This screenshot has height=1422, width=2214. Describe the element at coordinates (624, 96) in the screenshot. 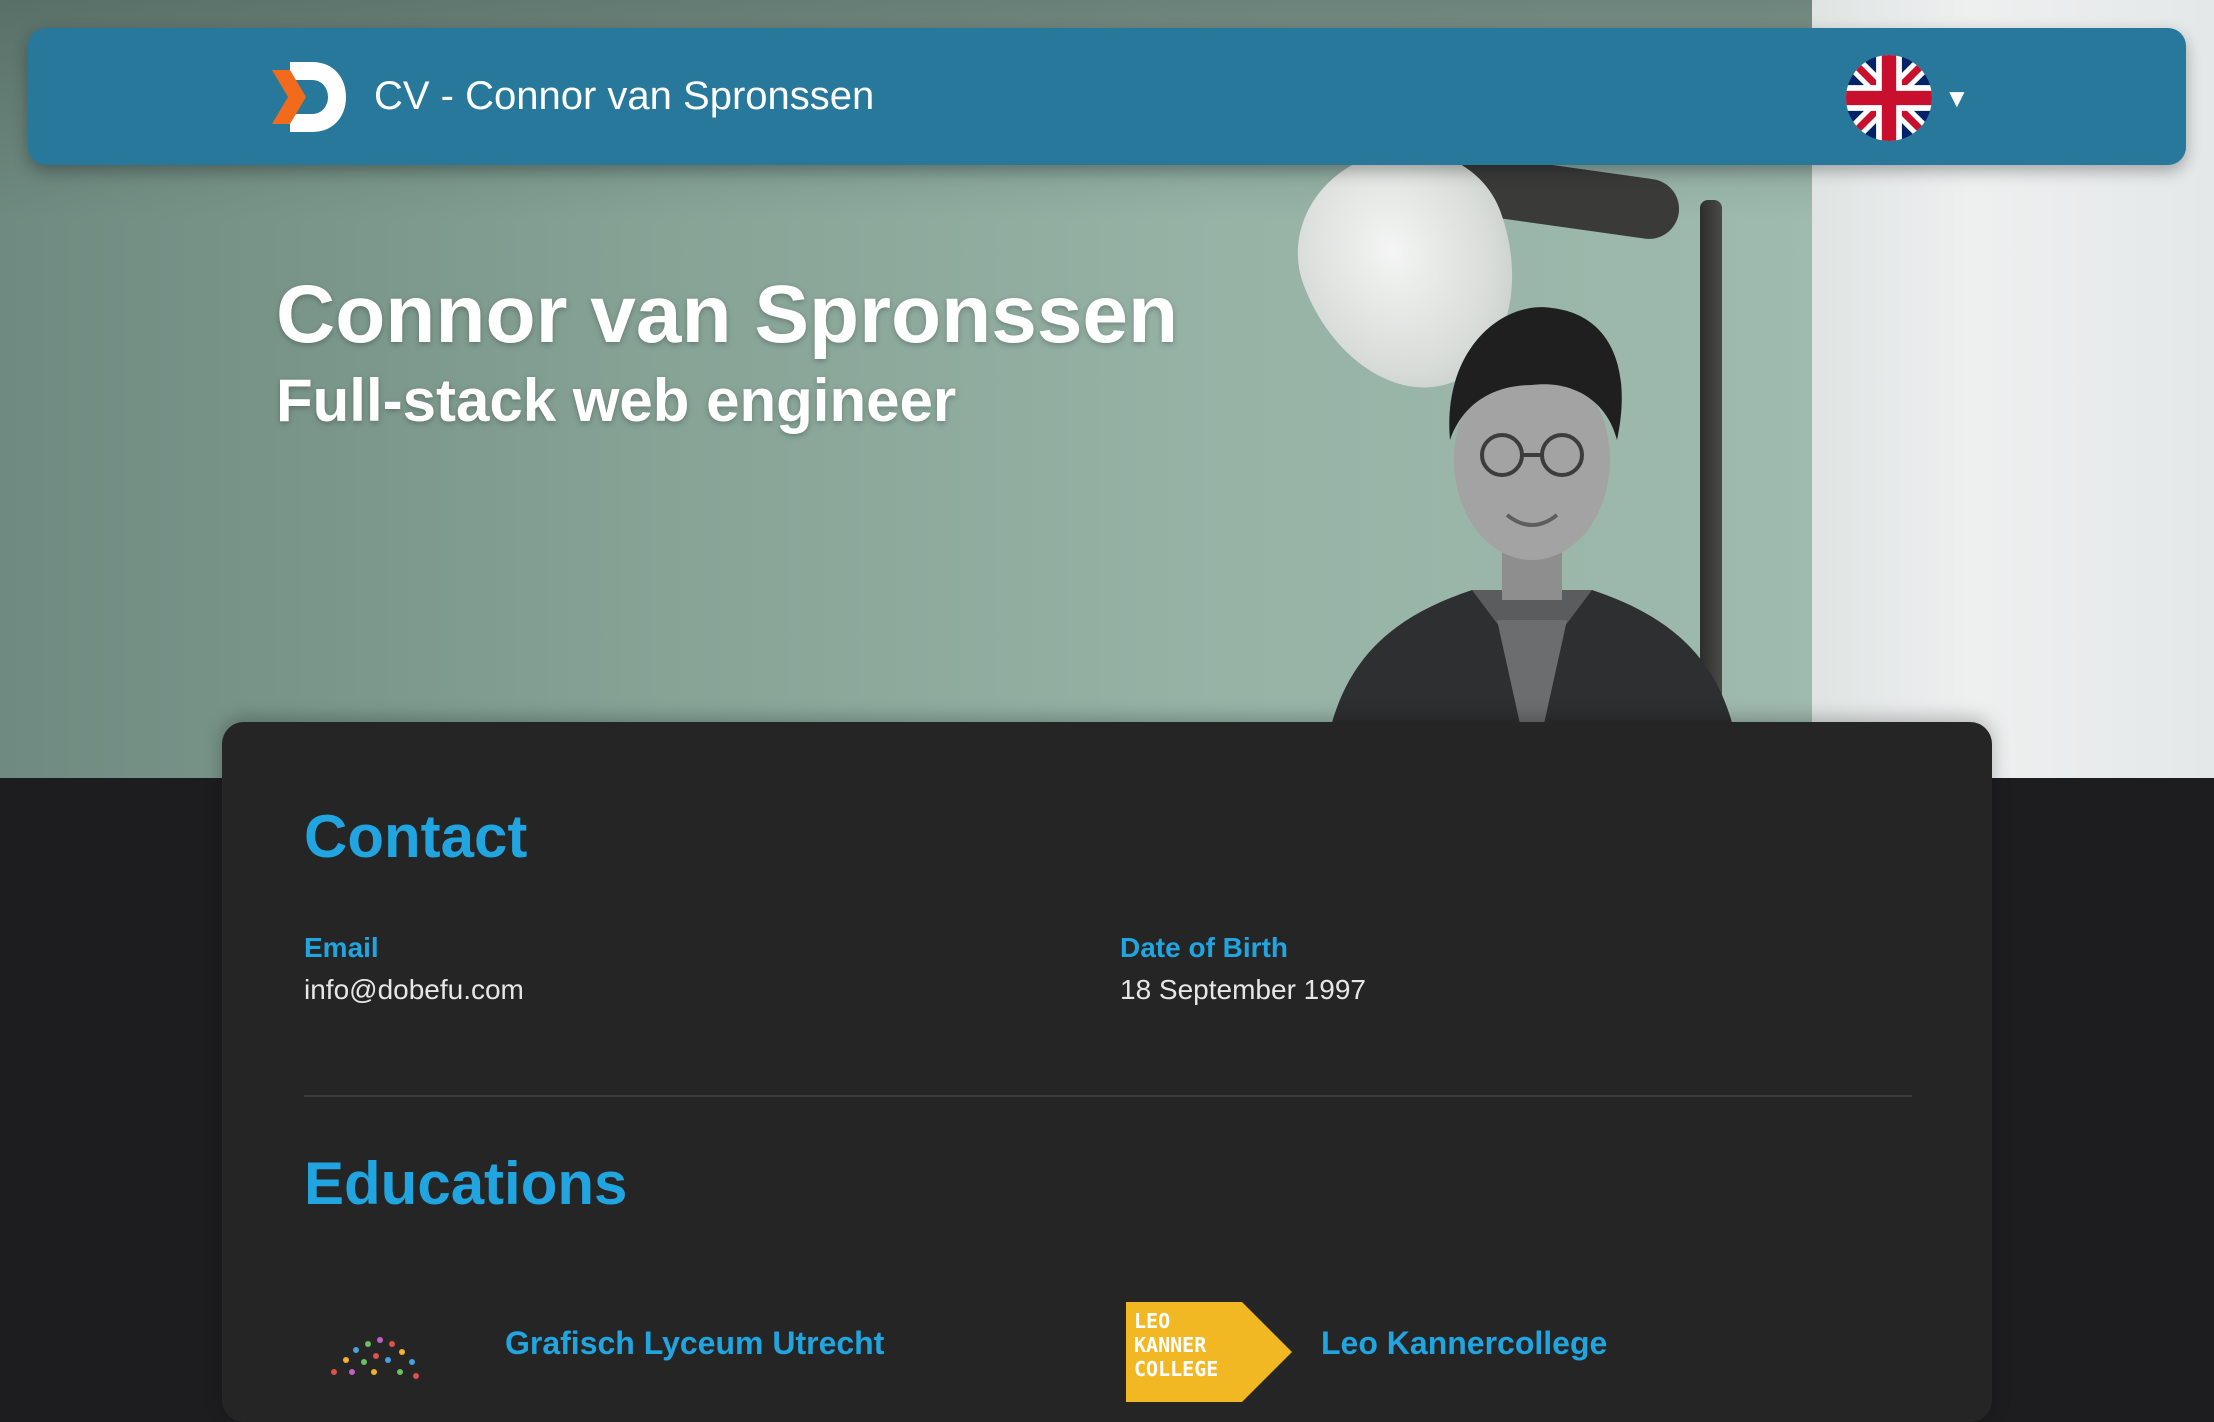

I see `site-title: CV - Connor van Spronssen` at that location.